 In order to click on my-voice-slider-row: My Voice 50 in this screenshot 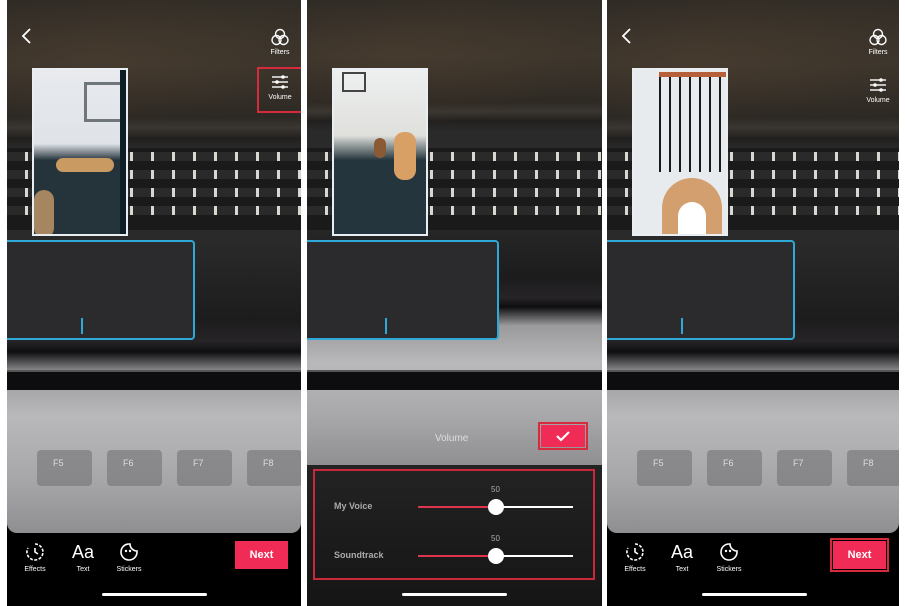, I will do `click(454, 503)`.